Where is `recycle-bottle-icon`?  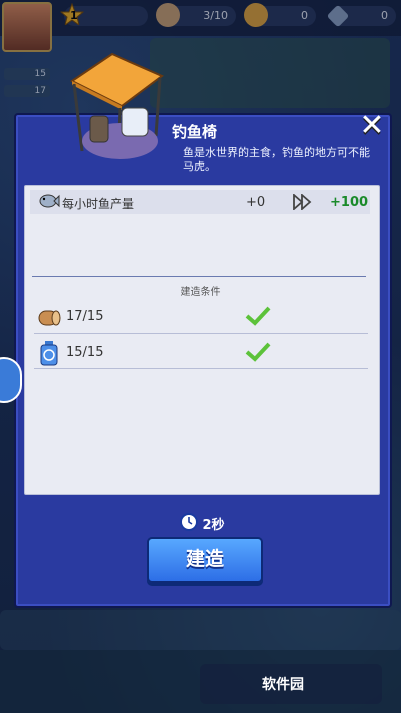 recycle-bottle-icon is located at coordinates (49, 353).